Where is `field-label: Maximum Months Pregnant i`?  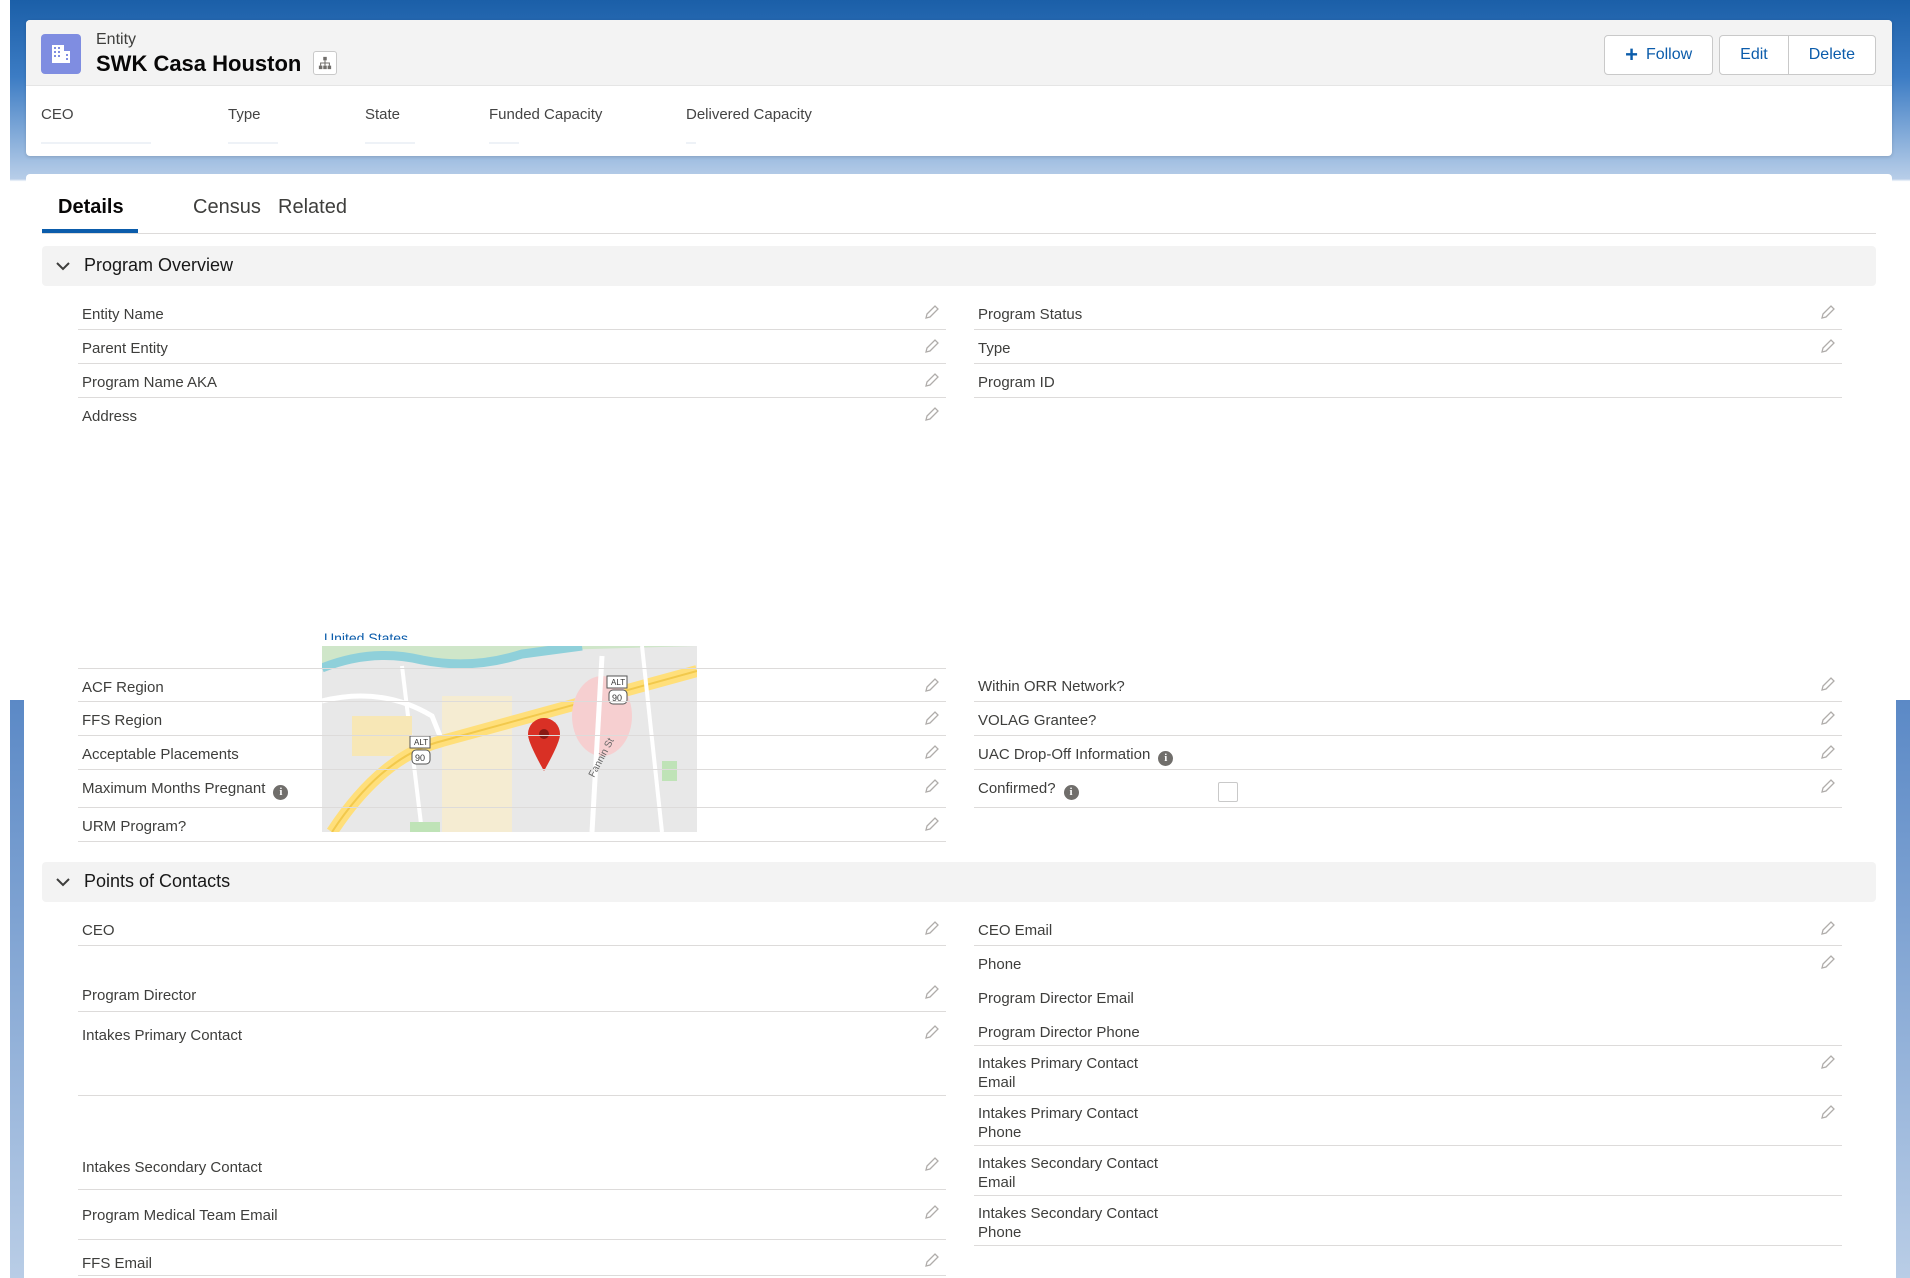
field-label: Maximum Months Pregnant i is located at coordinates (185, 789).